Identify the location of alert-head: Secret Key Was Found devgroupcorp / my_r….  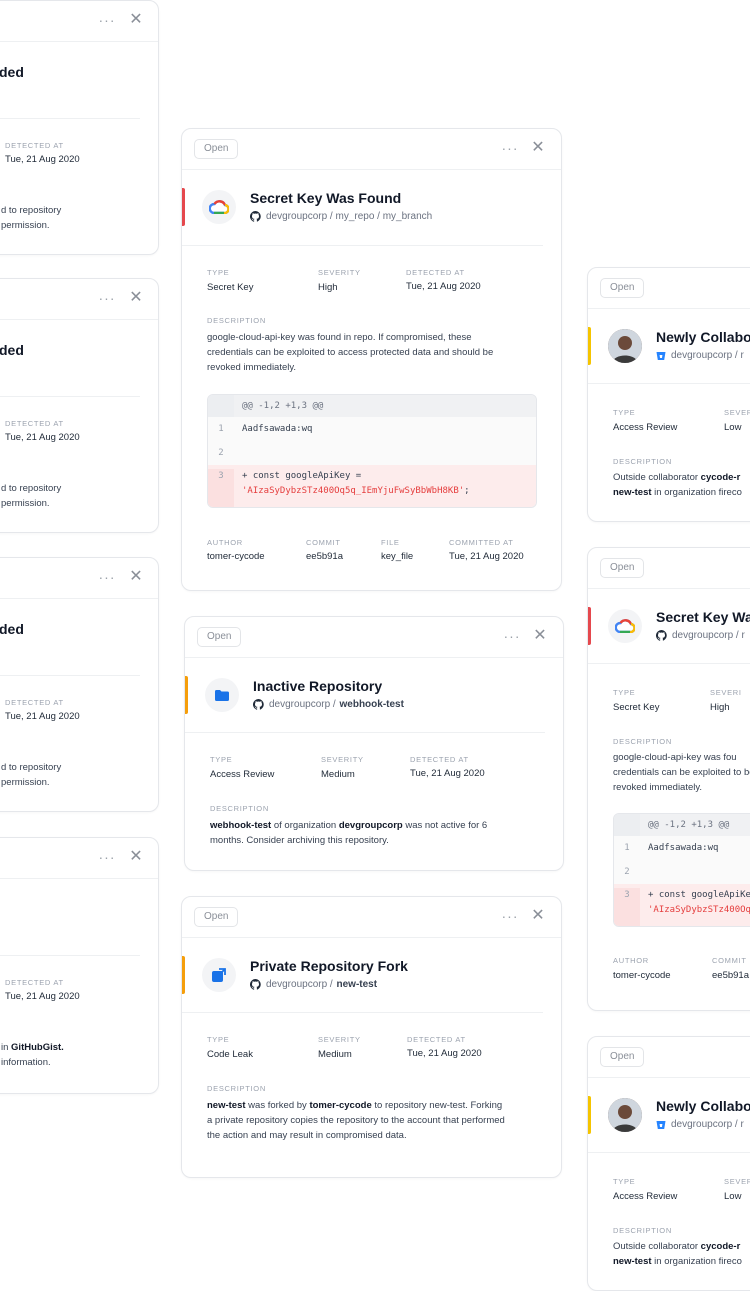
(362, 208).